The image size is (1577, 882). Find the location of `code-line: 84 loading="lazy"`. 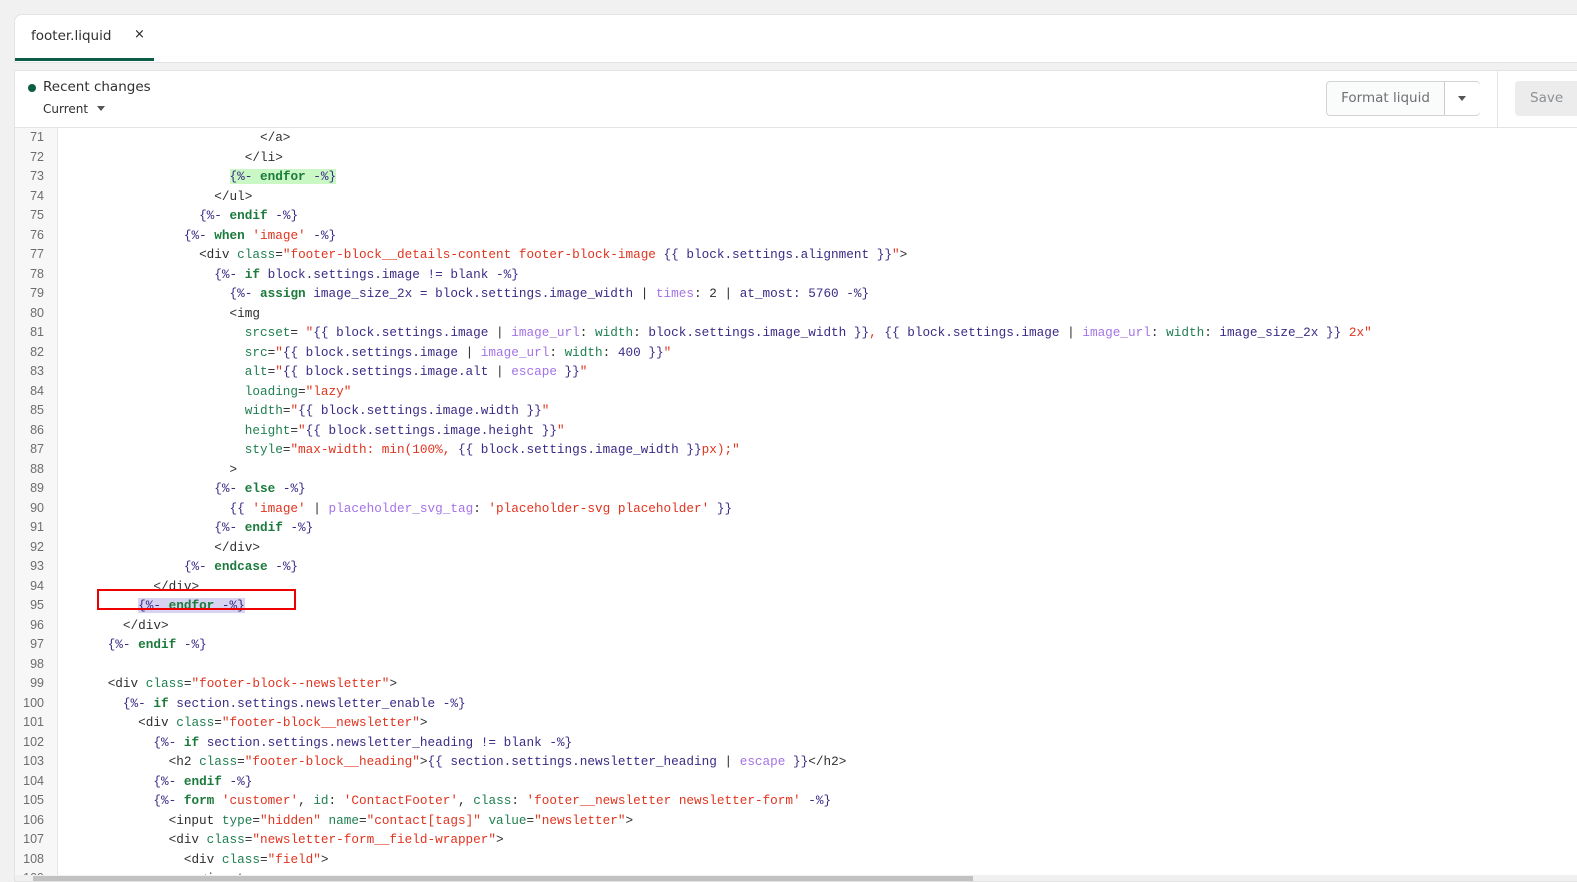

code-line: 84 loading="lazy" is located at coordinates (796, 392).